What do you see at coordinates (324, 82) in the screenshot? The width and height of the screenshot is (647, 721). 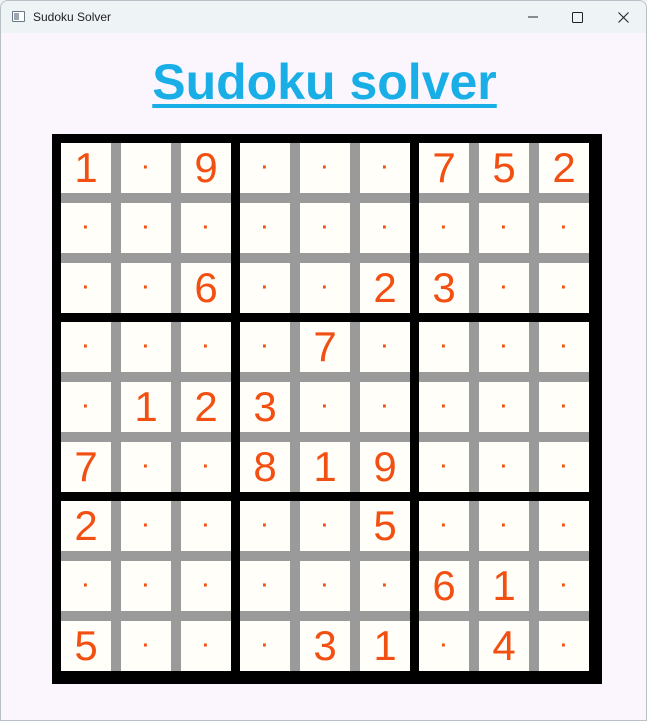 I see `page-title: Sudoku solver` at bounding box center [324, 82].